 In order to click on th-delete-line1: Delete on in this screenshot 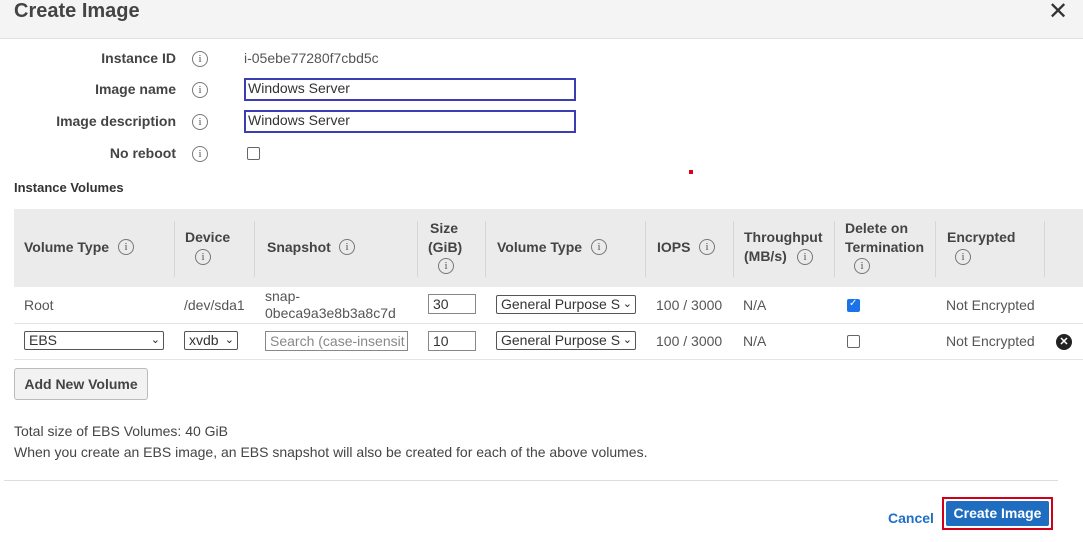, I will do `click(877, 228)`.